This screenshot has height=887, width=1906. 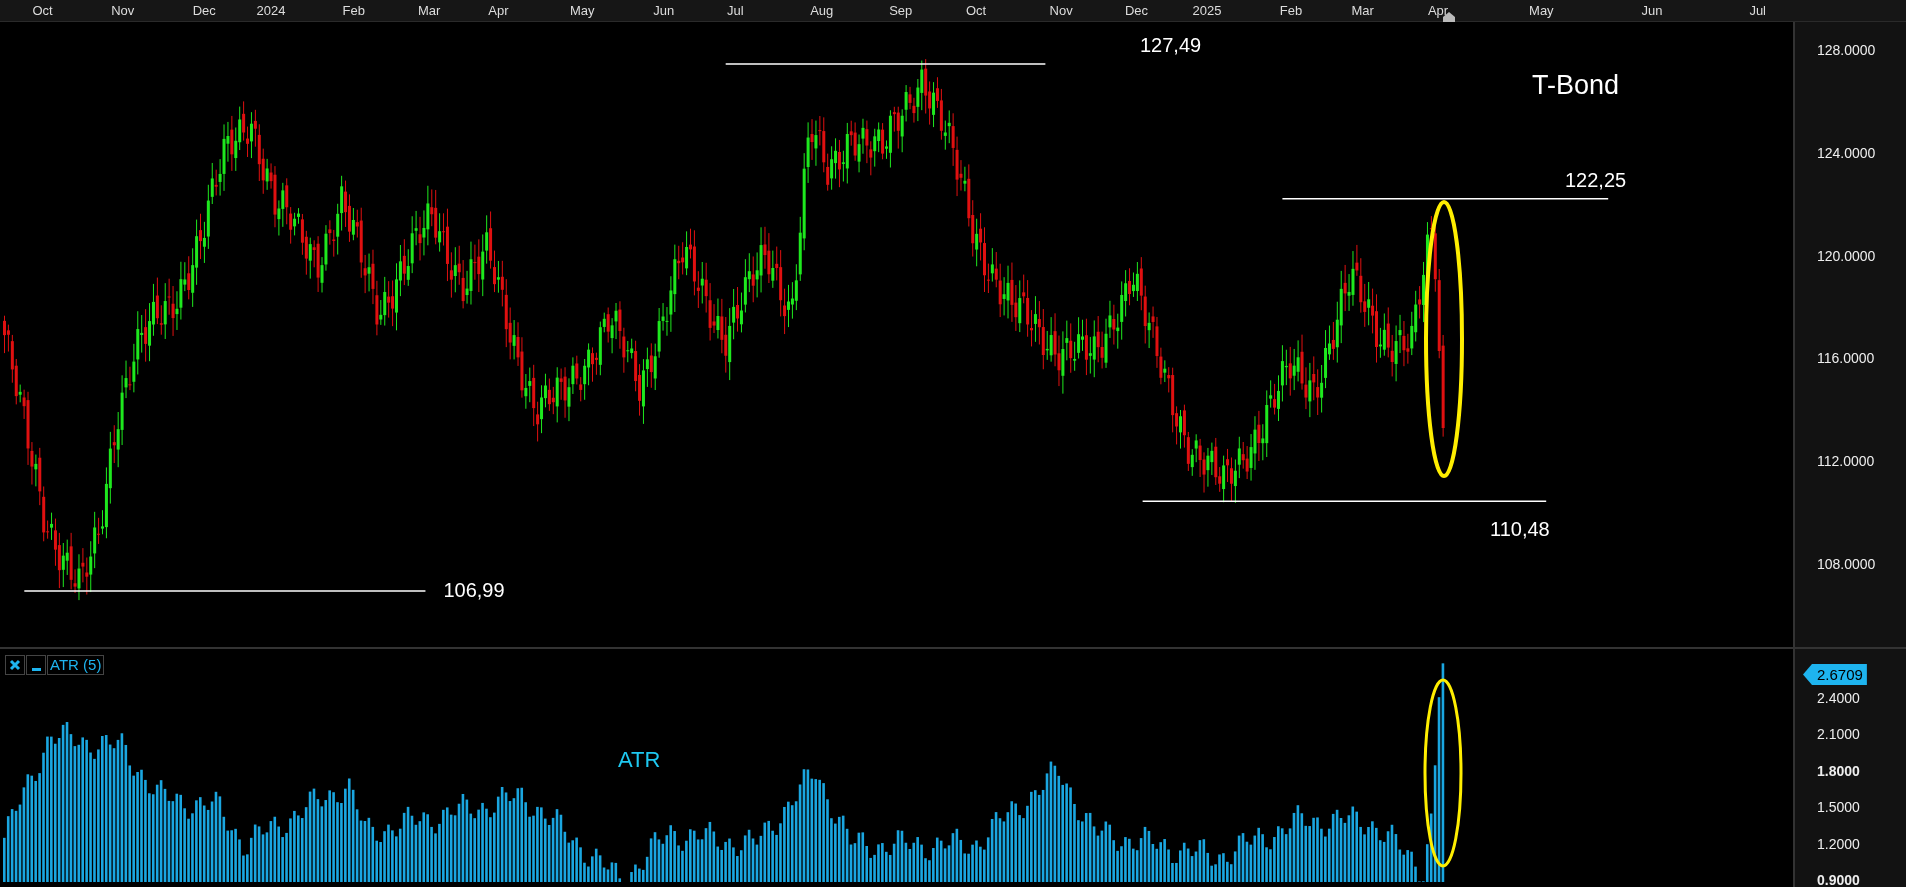 I want to click on price-axis-label: 108.0000, so click(x=1846, y=564).